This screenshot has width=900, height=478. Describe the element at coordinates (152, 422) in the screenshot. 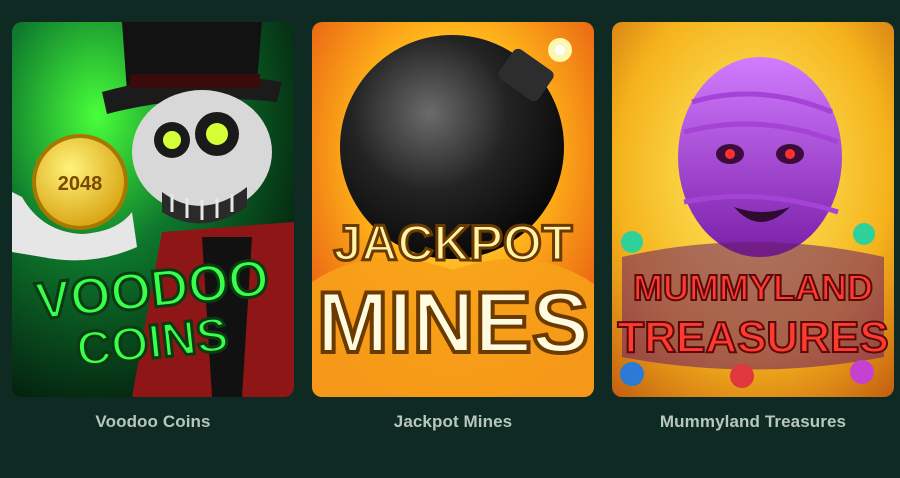

I see `game-title-voodoo-coins: Voodoo Coins` at that location.